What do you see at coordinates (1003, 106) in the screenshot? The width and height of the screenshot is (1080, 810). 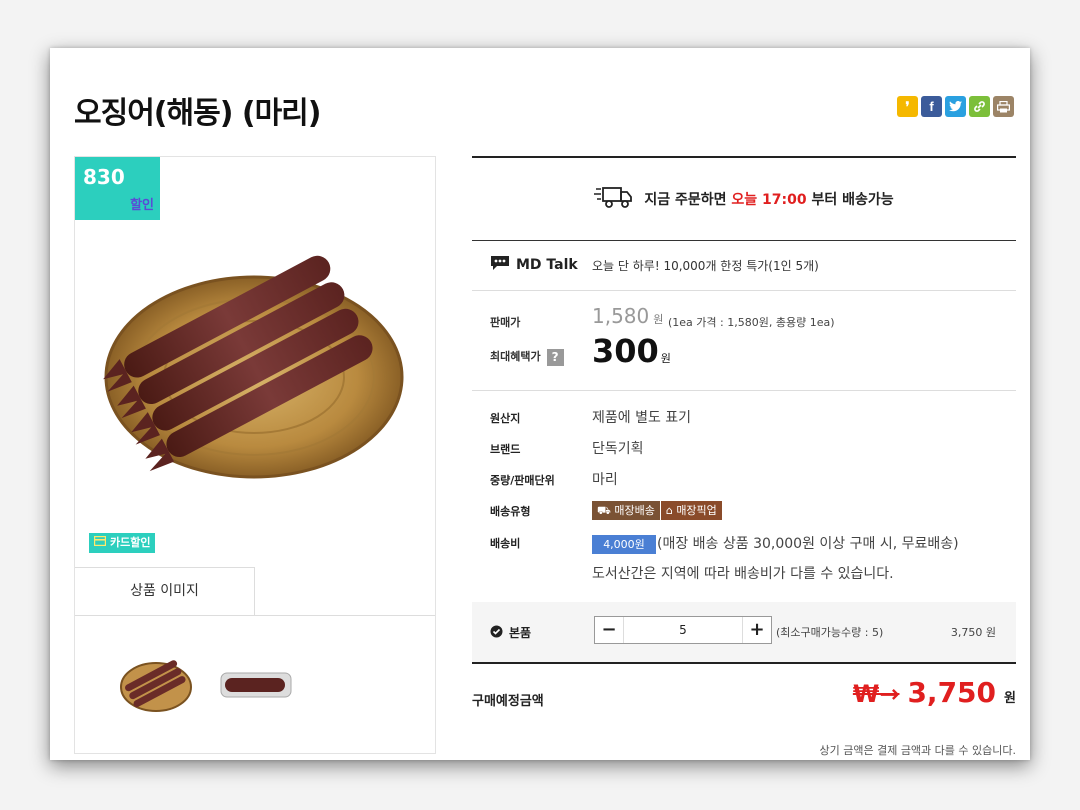 I see `print-icon` at bounding box center [1003, 106].